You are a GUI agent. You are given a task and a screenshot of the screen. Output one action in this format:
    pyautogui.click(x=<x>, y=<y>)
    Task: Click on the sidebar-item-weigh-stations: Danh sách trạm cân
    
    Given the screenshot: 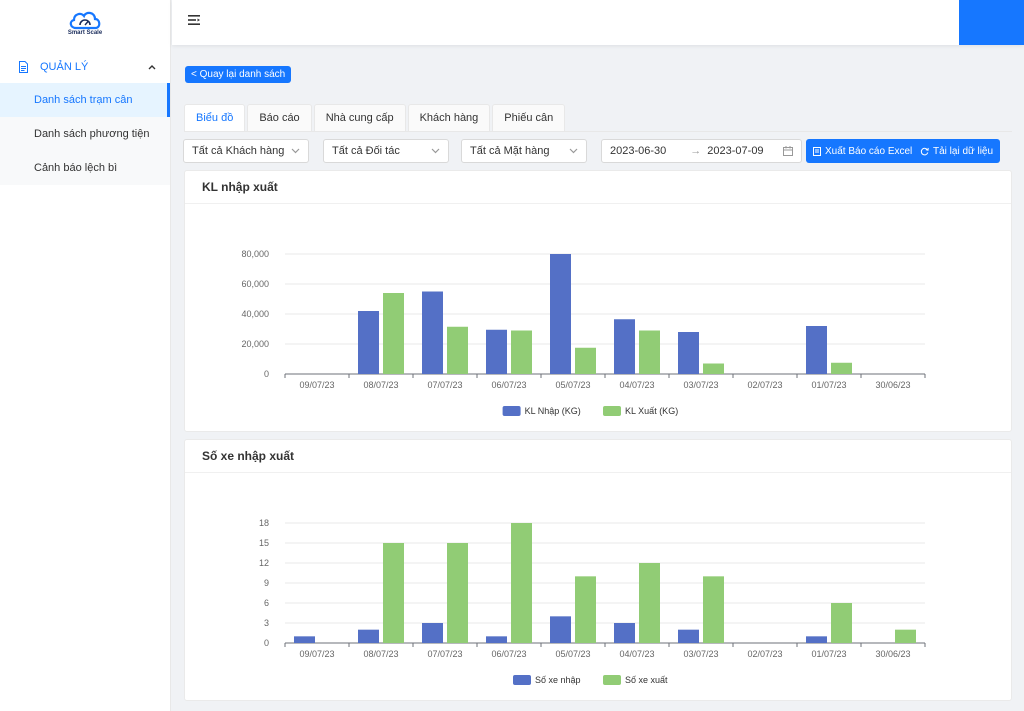 What is the action you would take?
    pyautogui.click(x=85, y=100)
    